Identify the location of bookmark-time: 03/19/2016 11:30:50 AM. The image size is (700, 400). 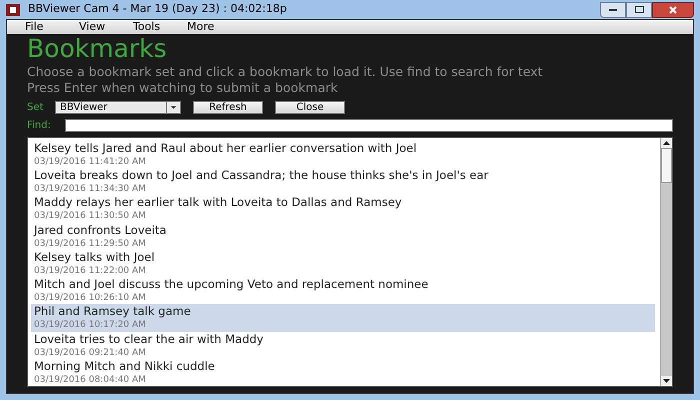
(90, 216).